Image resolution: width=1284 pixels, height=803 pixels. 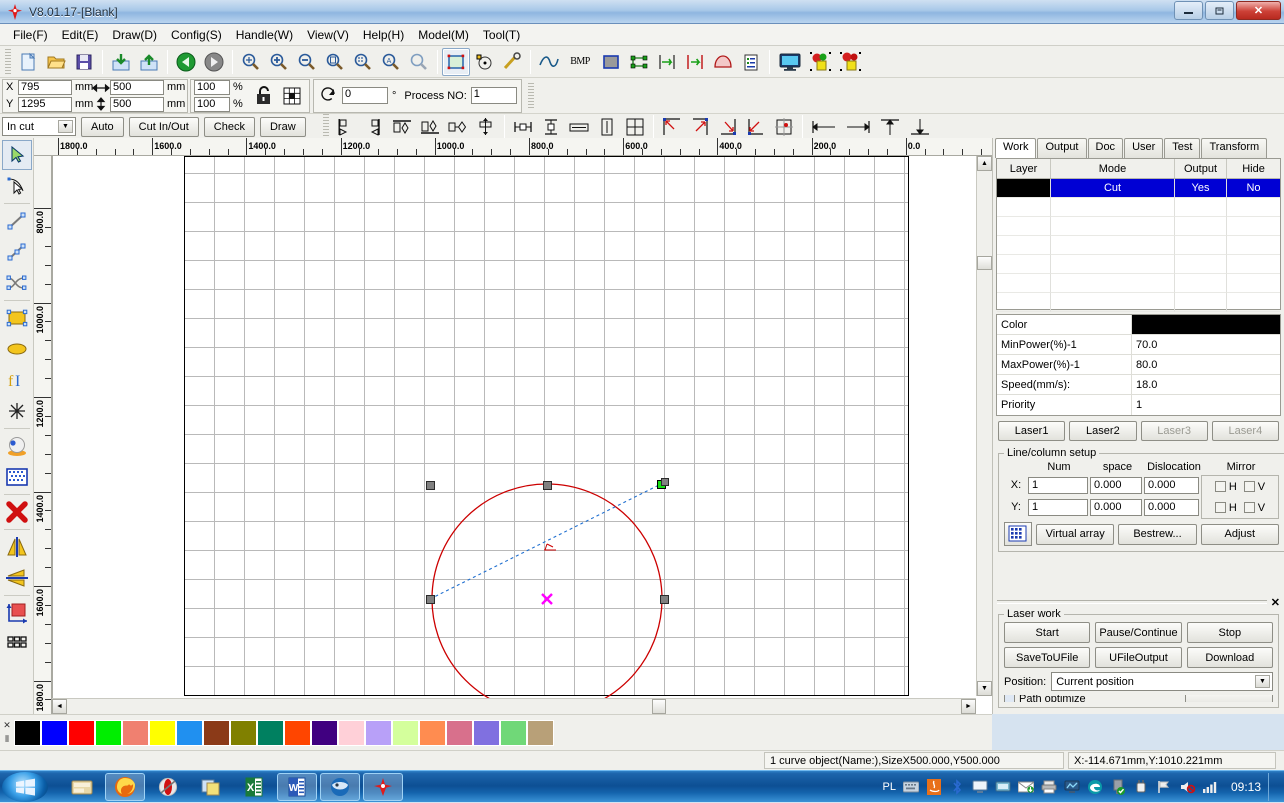 I want to click on firefox-icon, so click(x=125, y=787).